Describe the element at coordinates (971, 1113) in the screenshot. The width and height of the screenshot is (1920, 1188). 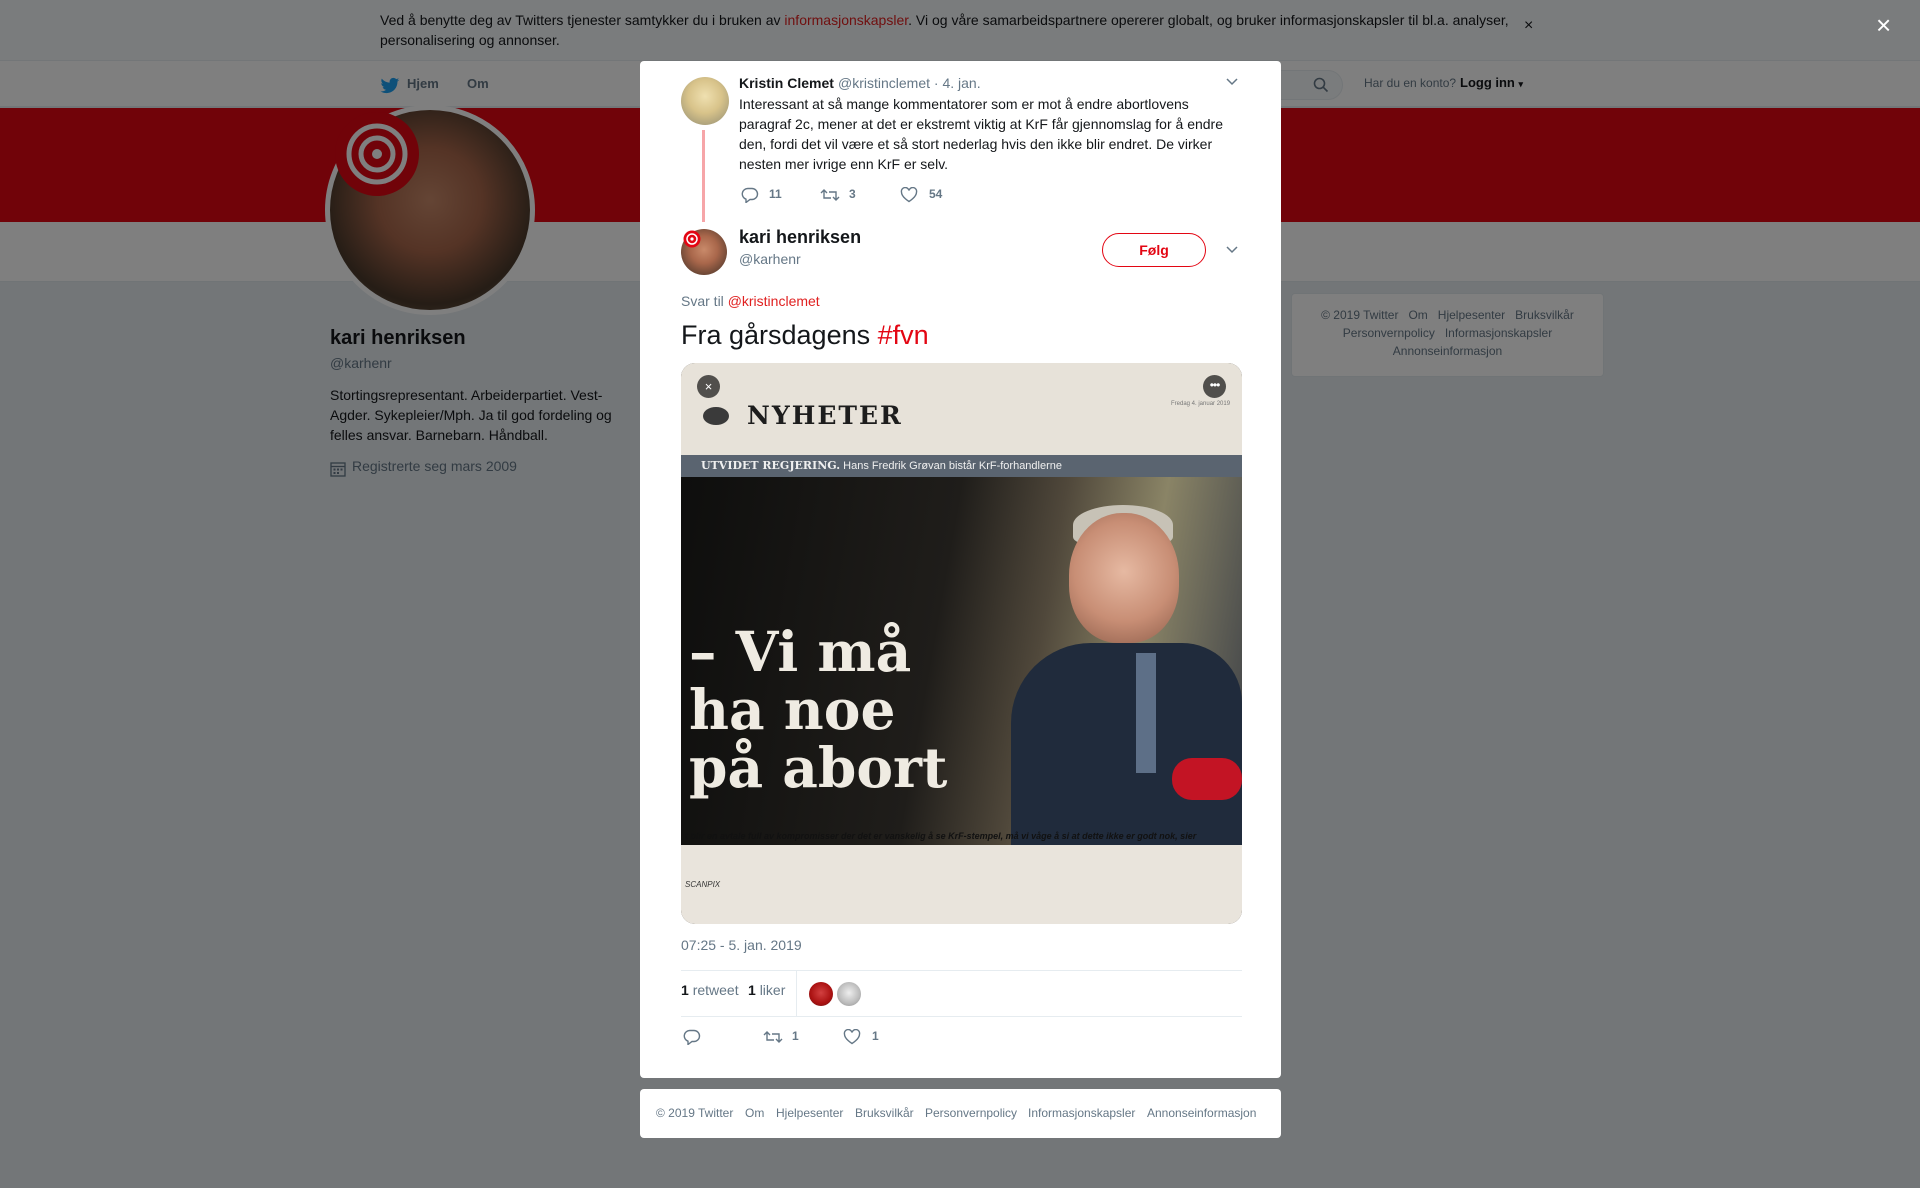
I see `footer-privacy: Personvernpolicy` at that location.